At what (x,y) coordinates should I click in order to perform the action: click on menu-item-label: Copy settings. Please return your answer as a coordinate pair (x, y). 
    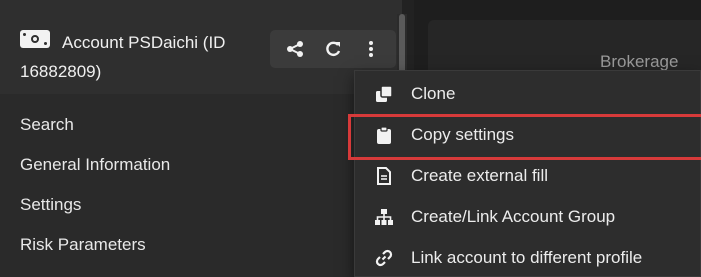
    Looking at the image, I should click on (462, 134).